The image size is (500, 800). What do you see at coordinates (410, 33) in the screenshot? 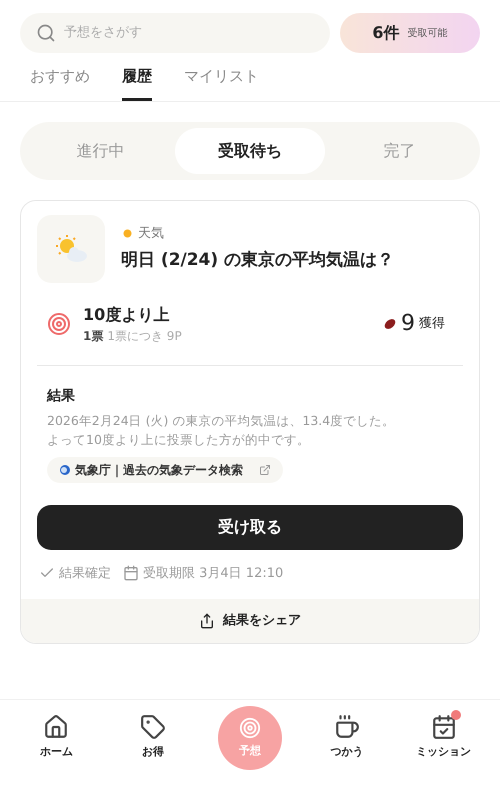
I see `claimable-badge: 6件 受取可能` at bounding box center [410, 33].